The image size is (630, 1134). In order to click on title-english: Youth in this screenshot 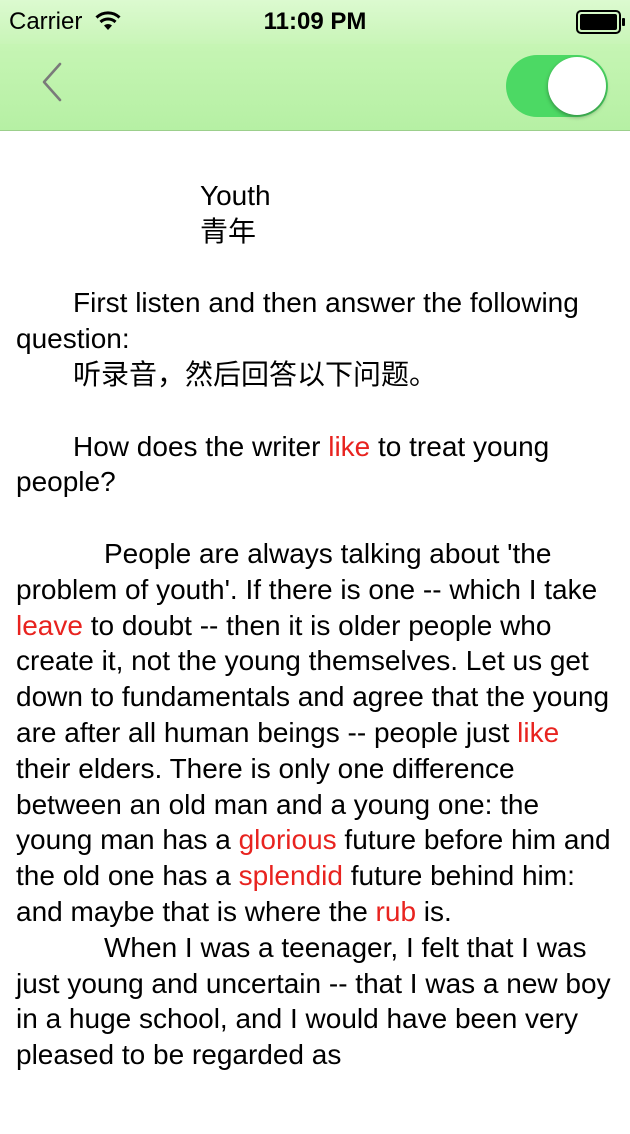, I will do `click(235, 195)`.